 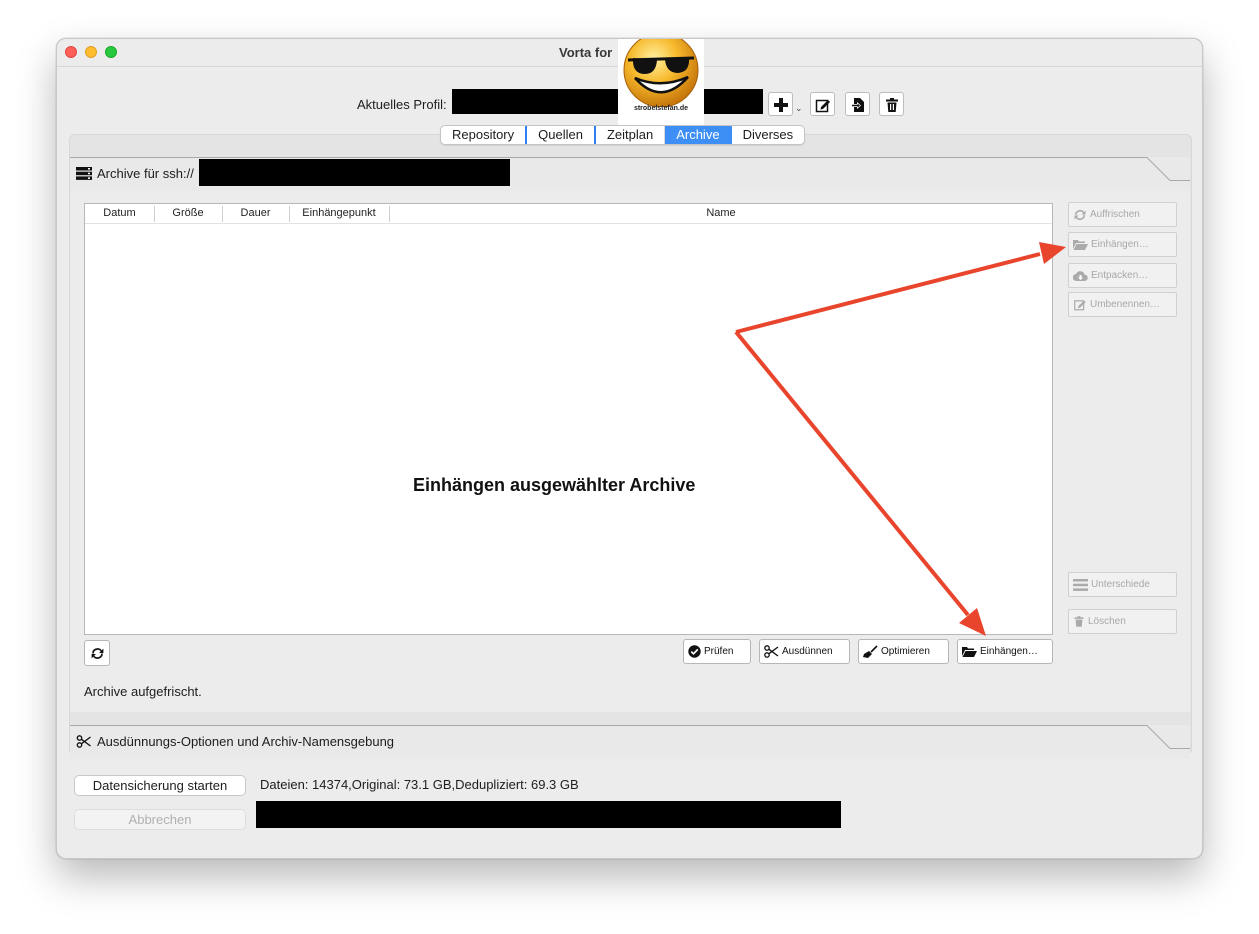 I want to click on table-header: Datum Größe Dauer Einhängepunkt Name, so click(x=568, y=214).